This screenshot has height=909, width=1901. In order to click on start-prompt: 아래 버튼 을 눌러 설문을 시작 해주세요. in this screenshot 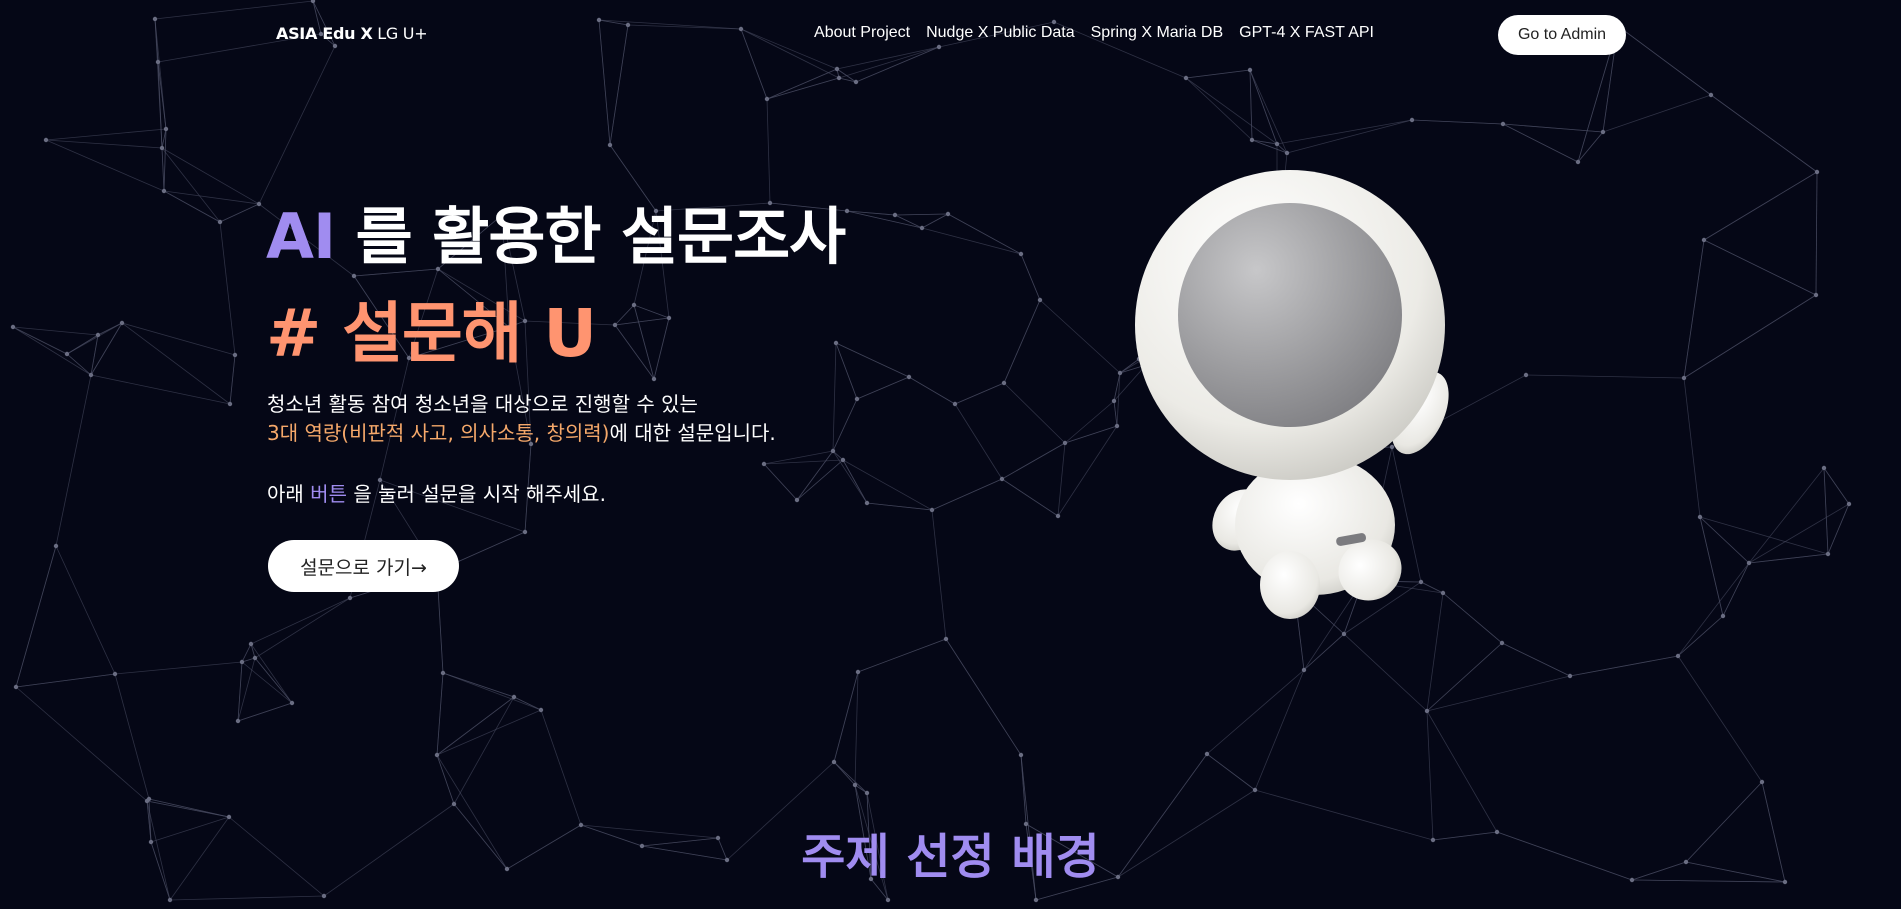, I will do `click(436, 492)`.